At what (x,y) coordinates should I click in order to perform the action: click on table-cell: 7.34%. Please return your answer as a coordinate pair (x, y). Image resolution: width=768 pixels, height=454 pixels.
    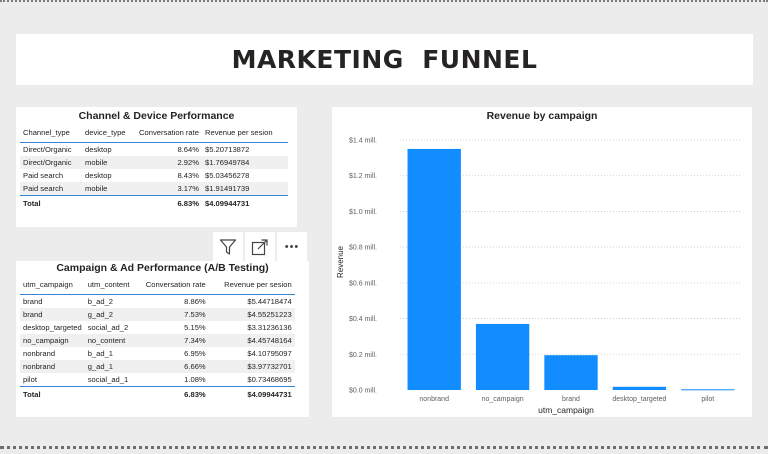
    Looking at the image, I should click on (173, 340).